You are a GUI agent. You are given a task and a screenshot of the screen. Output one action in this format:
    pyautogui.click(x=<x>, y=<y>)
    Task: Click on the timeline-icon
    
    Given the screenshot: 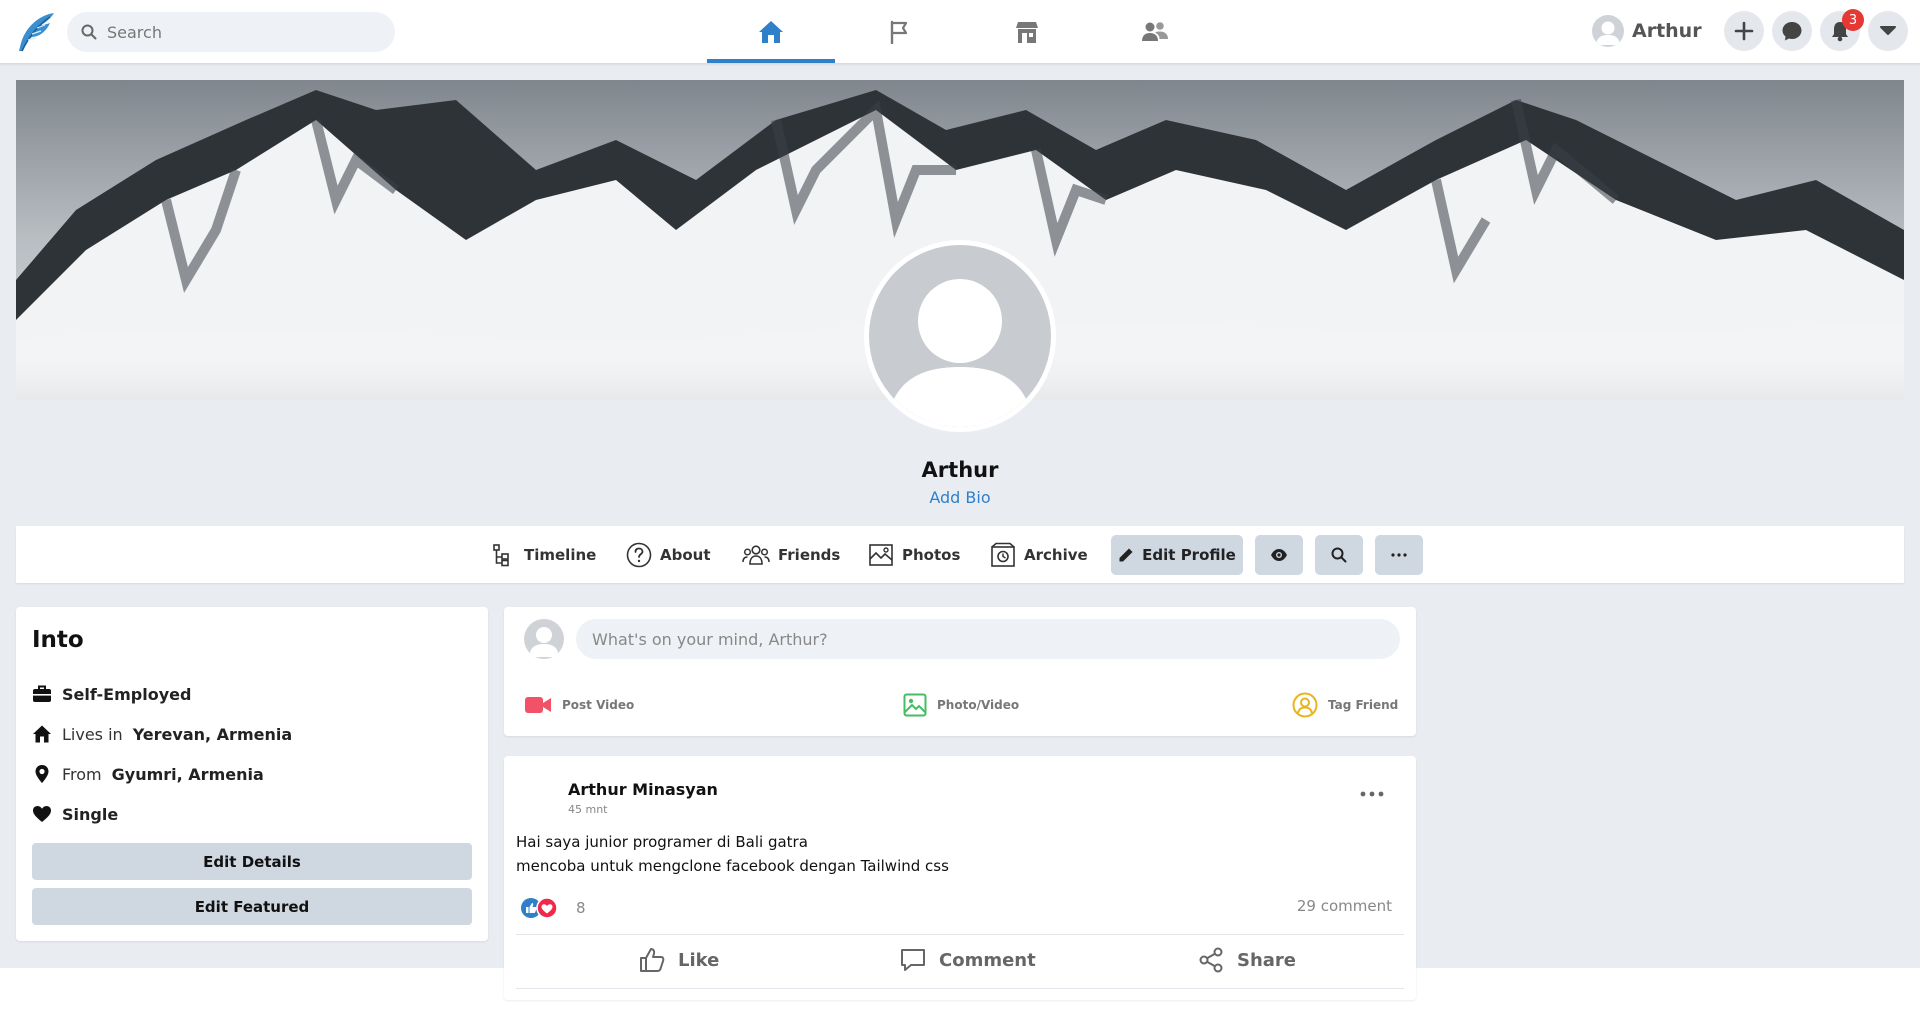 What is the action you would take?
    pyautogui.click(x=504, y=555)
    